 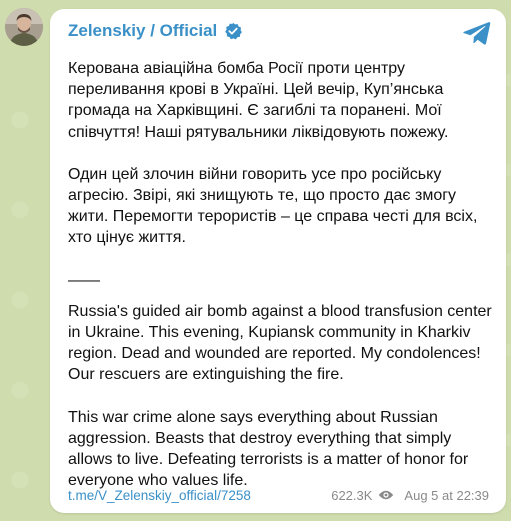 I want to click on channel-name: Zelenskiy / Official, so click(x=142, y=31).